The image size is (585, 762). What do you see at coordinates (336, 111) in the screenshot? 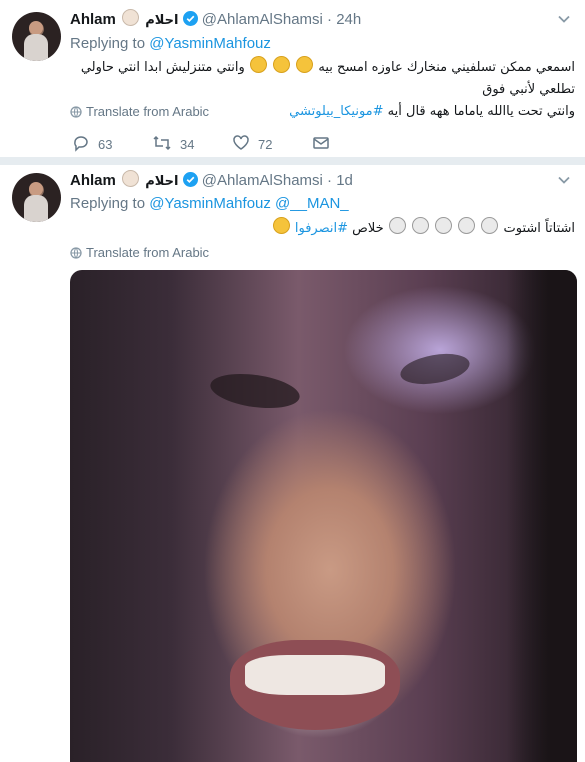
I see `hashtag-link: #مونيكا_بيلوتشي` at bounding box center [336, 111].